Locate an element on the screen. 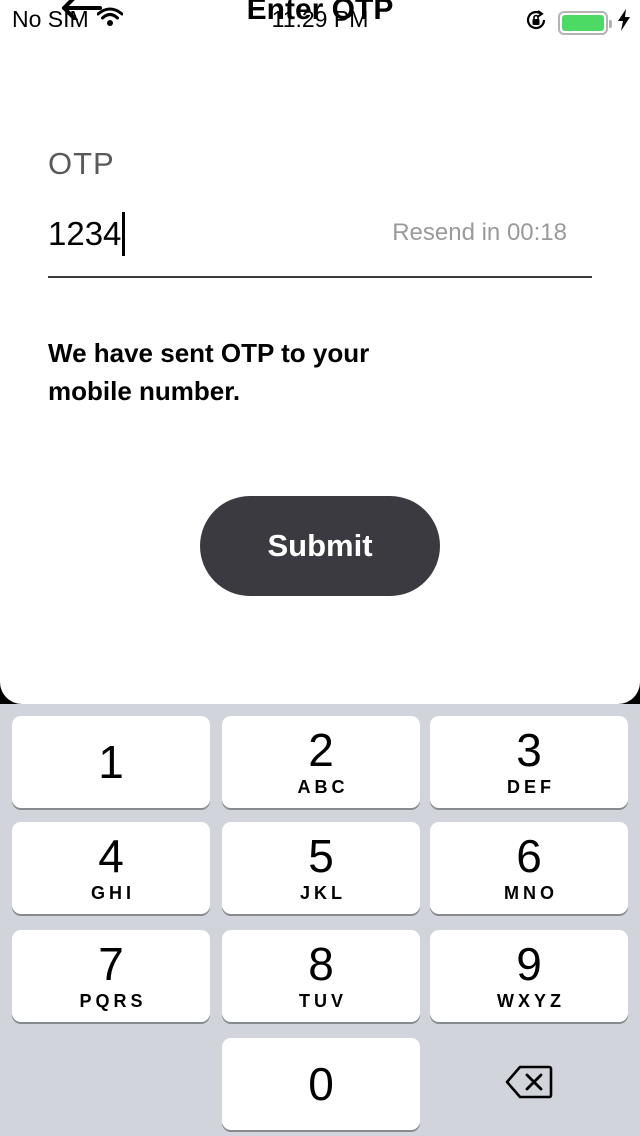  otp-sent-message: We have sent OTP to your mobile number. is located at coordinates (209, 372).